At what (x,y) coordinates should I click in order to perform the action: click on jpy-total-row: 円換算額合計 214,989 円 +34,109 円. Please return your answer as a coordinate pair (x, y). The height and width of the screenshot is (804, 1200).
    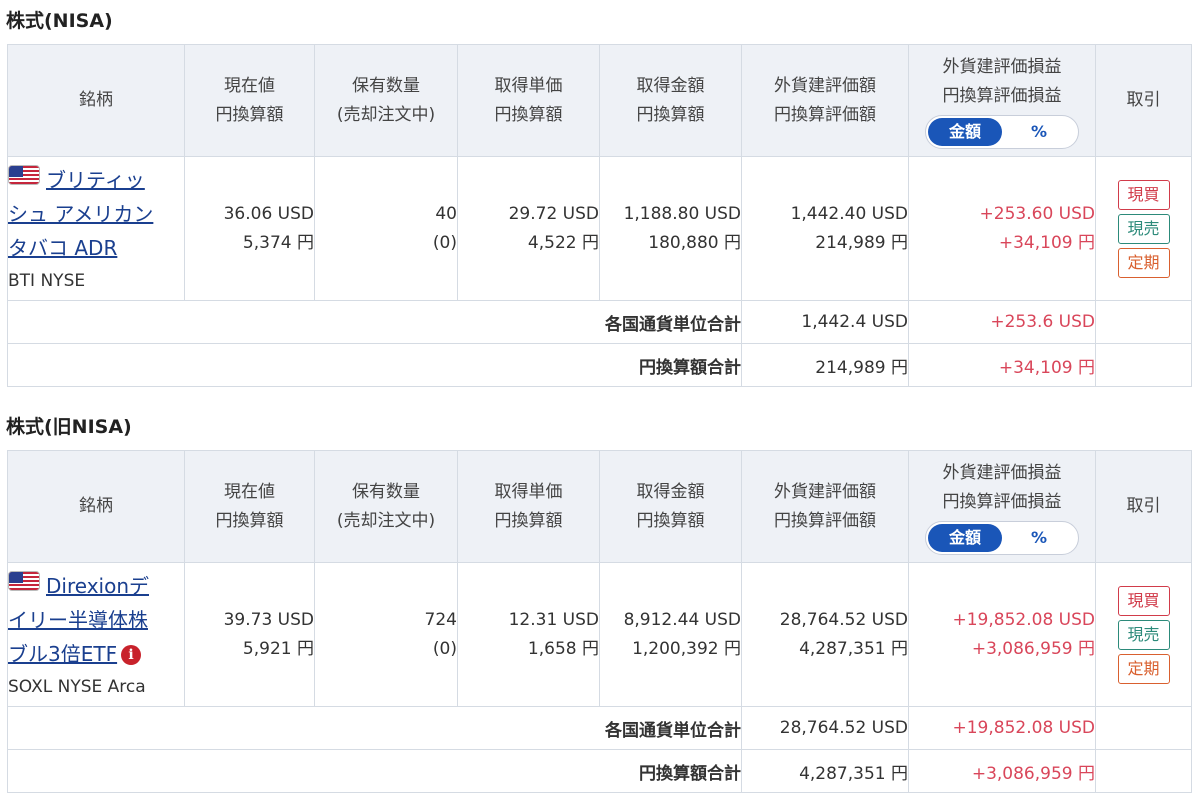
    Looking at the image, I should click on (599, 365).